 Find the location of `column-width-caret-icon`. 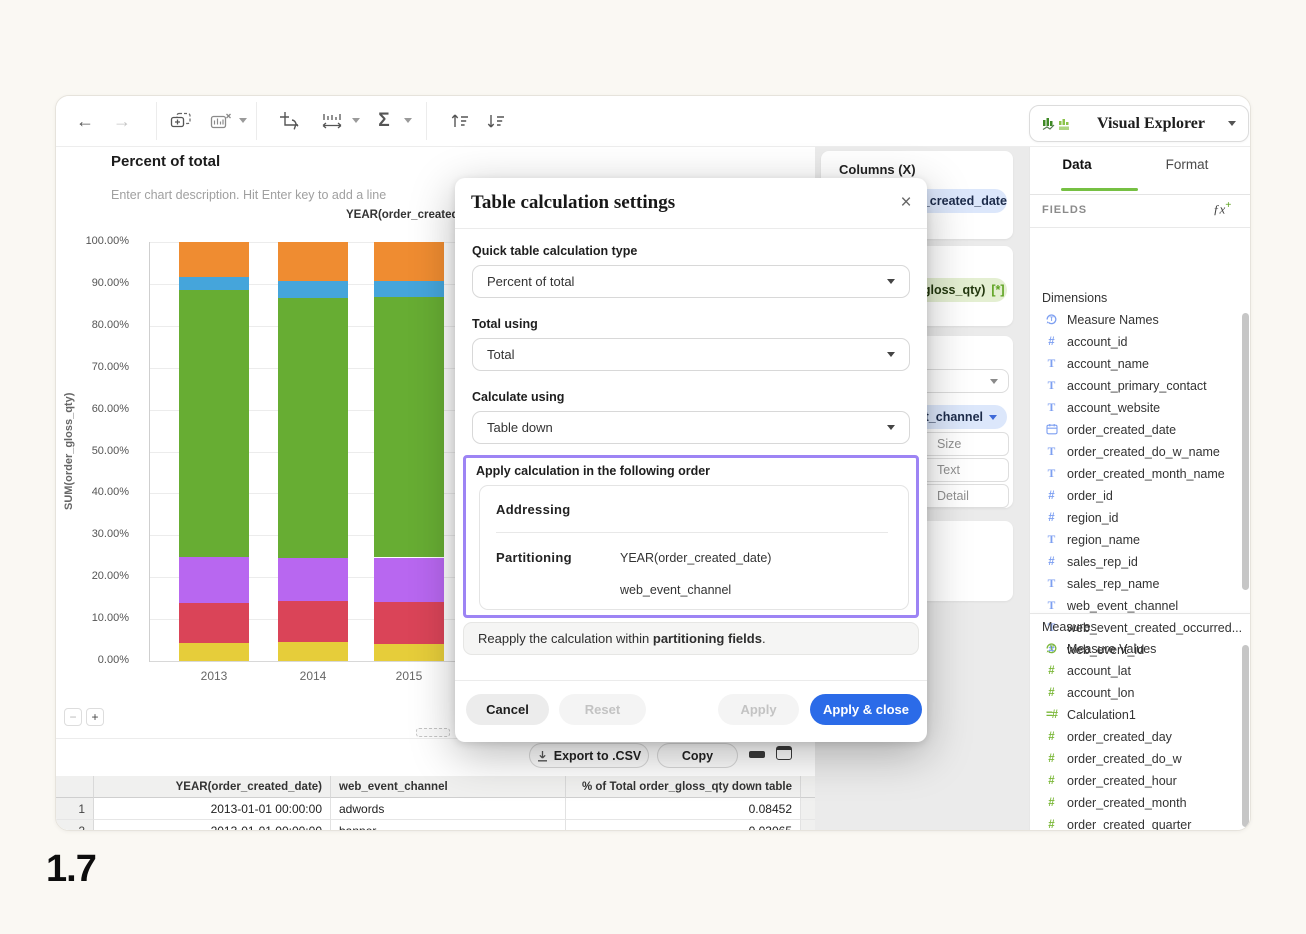

column-width-caret-icon is located at coordinates (356, 120).